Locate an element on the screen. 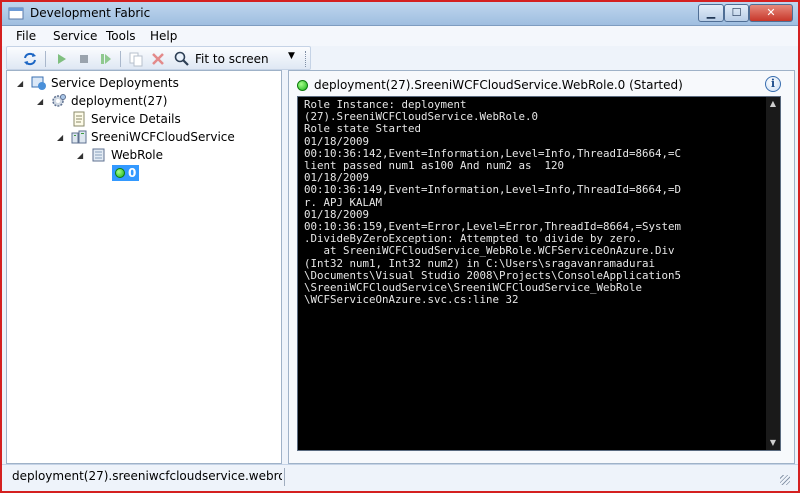 This screenshot has width=800, height=493. tree-label: 0 is located at coordinates (132, 173).